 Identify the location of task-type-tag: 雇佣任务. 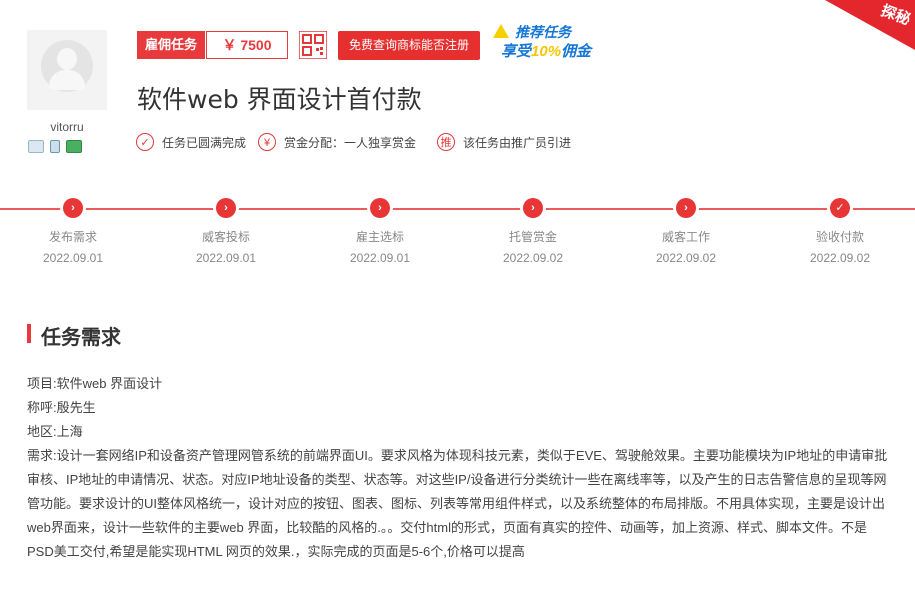
(171, 45).